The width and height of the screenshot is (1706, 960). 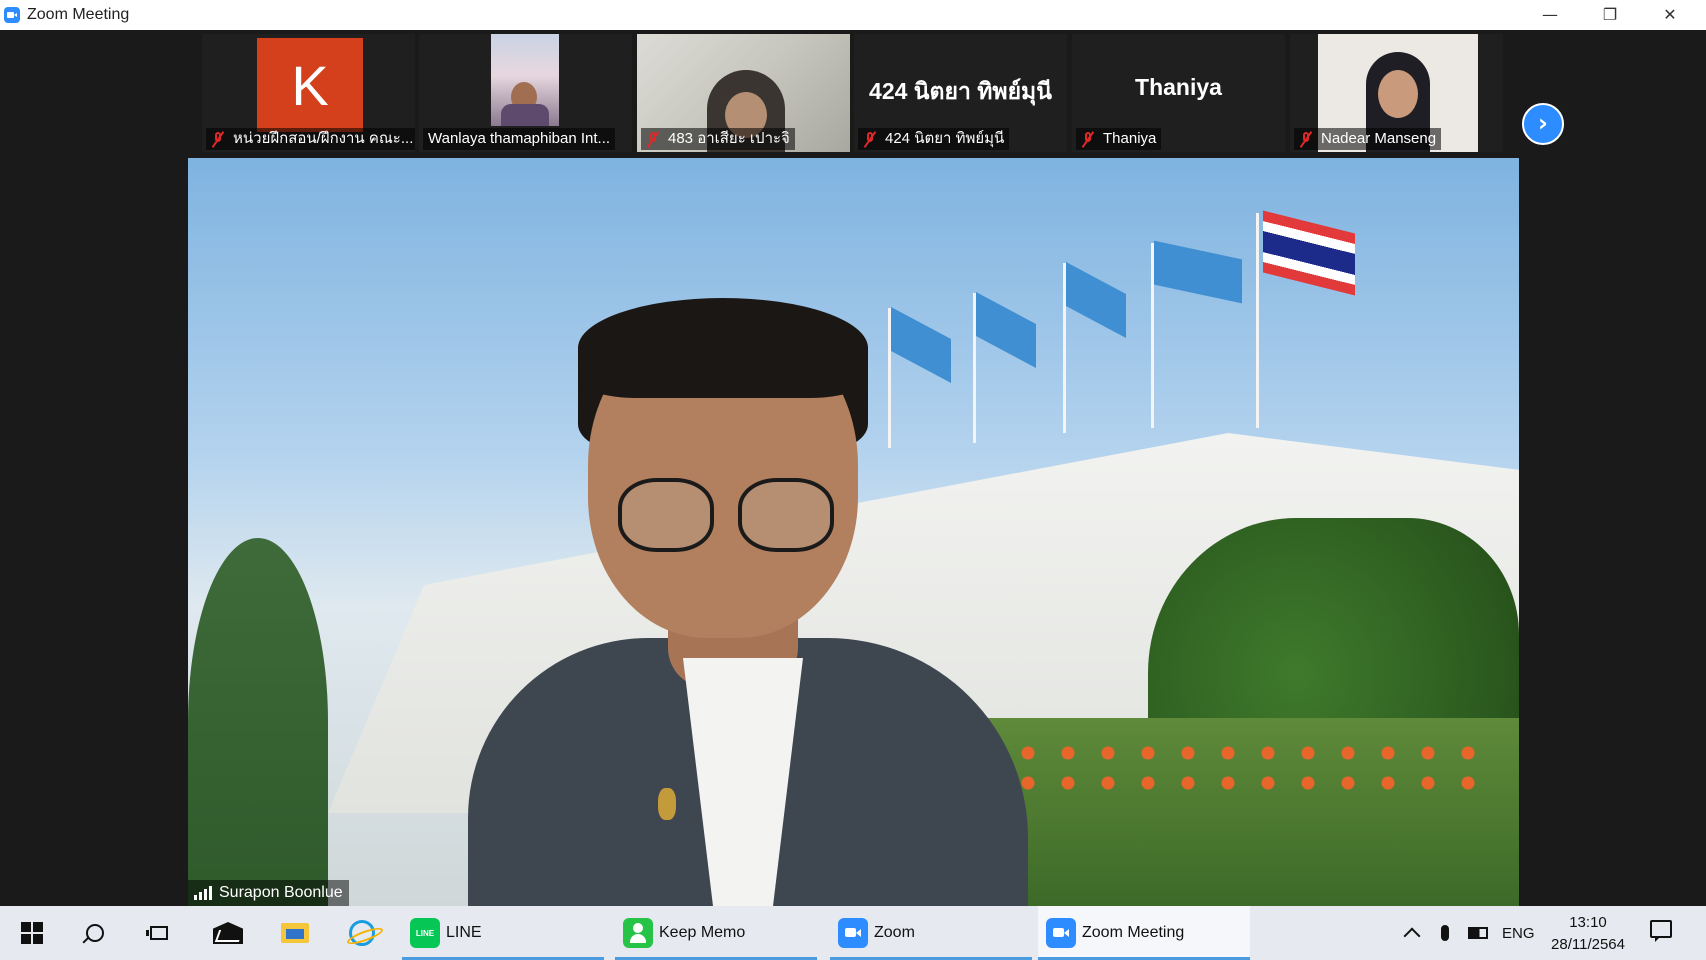 I want to click on participant-label: Nadear Manseng, so click(x=1368, y=139).